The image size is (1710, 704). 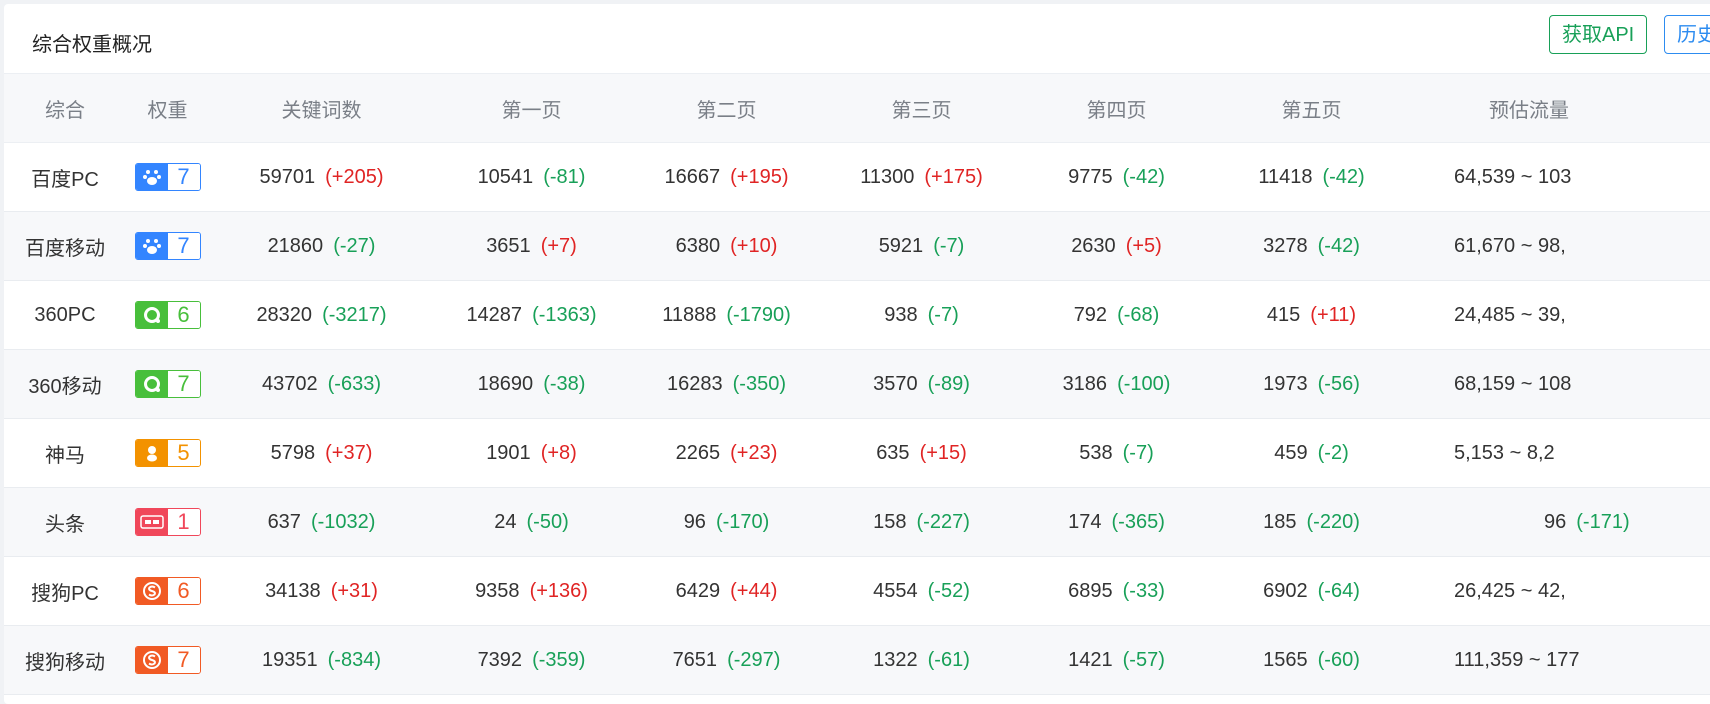 What do you see at coordinates (1116, 660) in the screenshot?
I see `page4-count-cell: 1421 (-57)` at bounding box center [1116, 660].